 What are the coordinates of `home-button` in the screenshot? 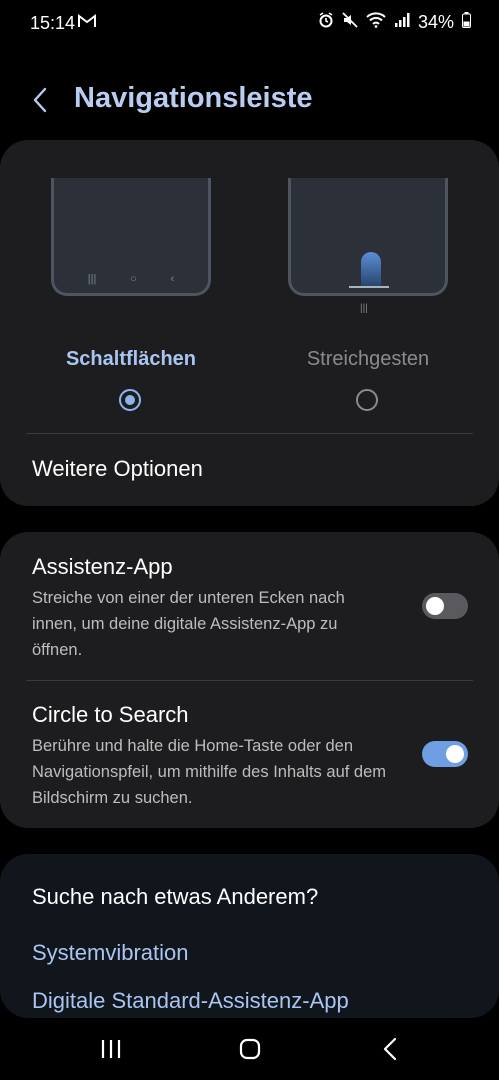 It's located at (250, 1049).